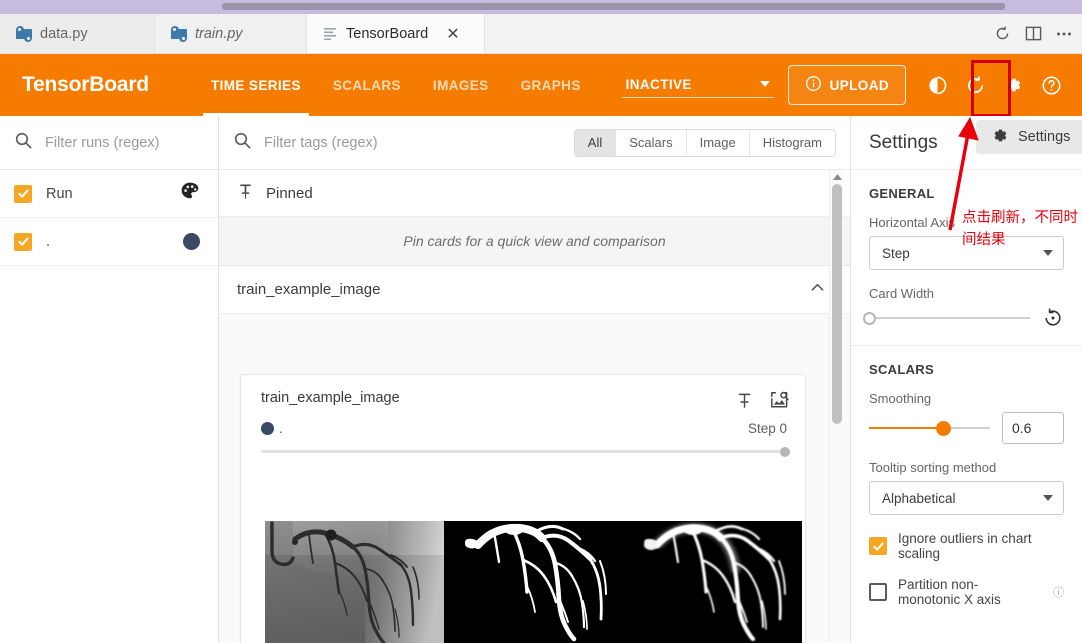 This screenshot has height=643, width=1082. I want to click on tab-time-series: TIME SERIES, so click(256, 85).